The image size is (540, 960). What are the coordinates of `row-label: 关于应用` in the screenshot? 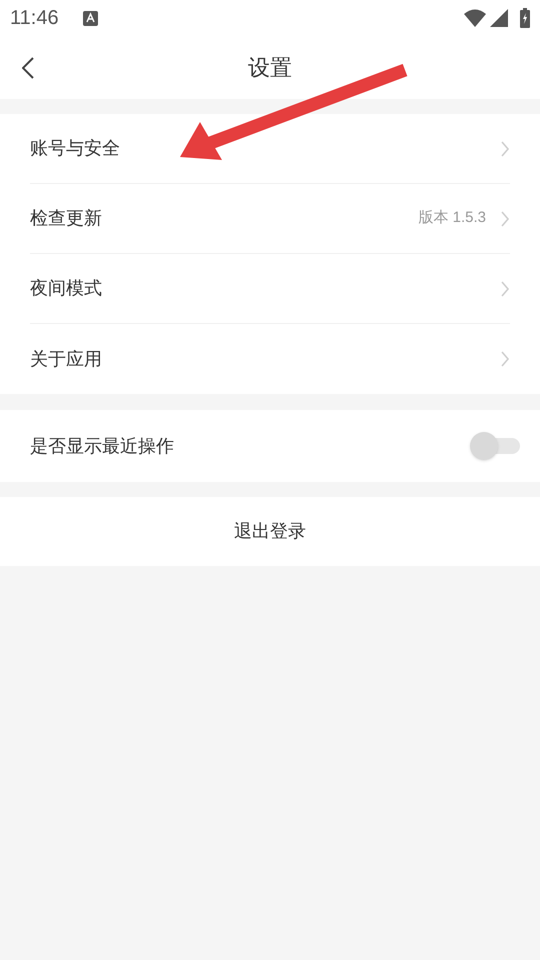 It's located at (66, 359).